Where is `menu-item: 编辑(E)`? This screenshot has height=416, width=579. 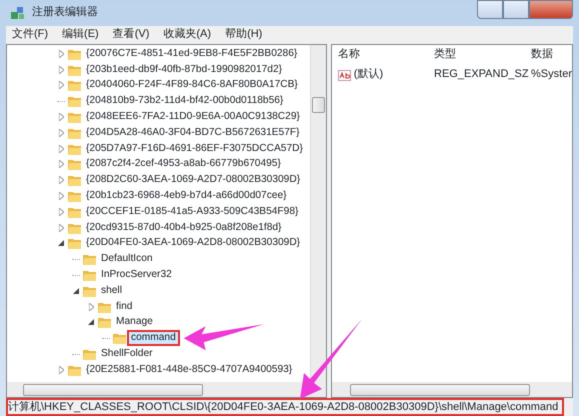
menu-item: 编辑(E) is located at coordinates (80, 35).